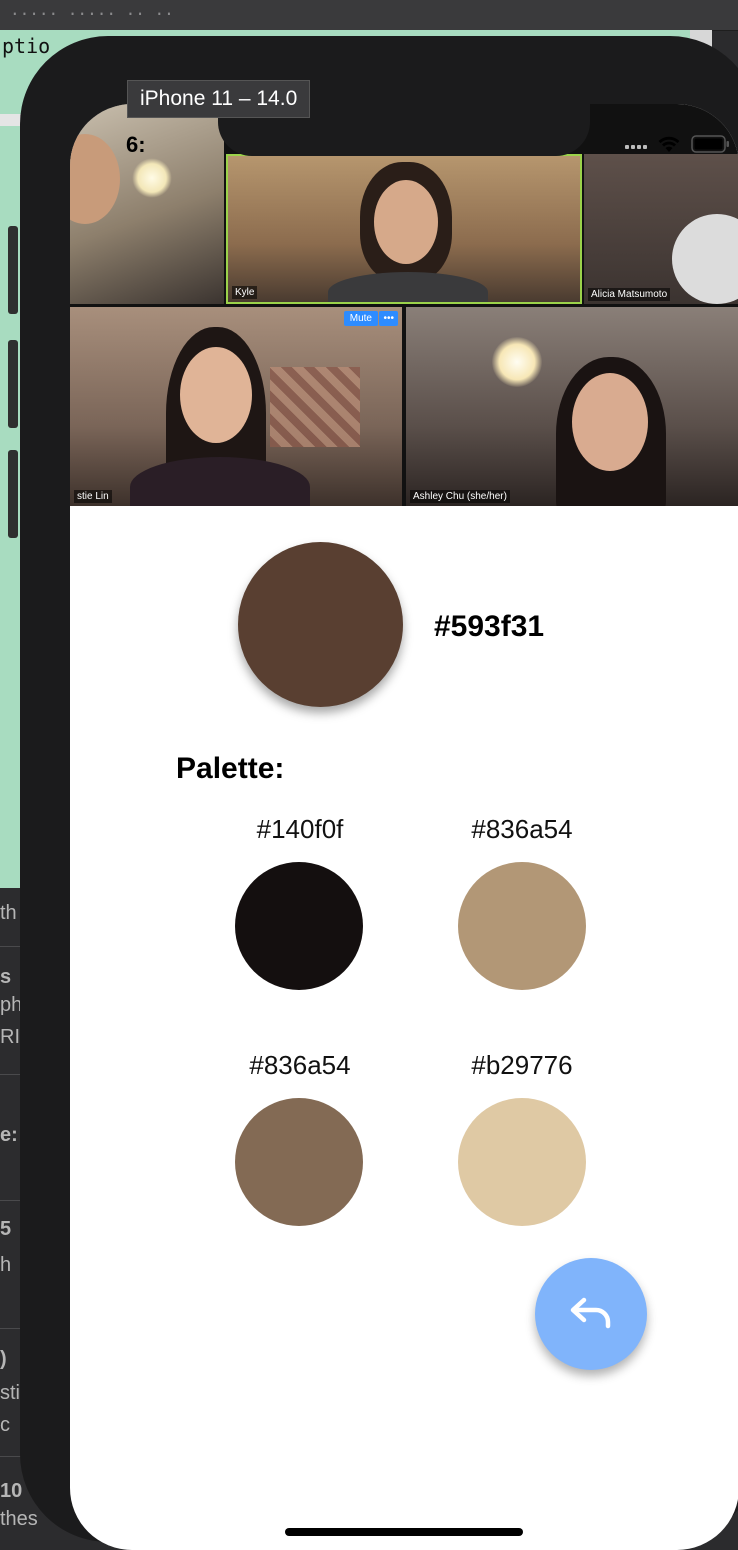 This screenshot has height=1550, width=738. Describe the element at coordinates (230, 768) in the screenshot. I see `palette-title: Palette:` at that location.